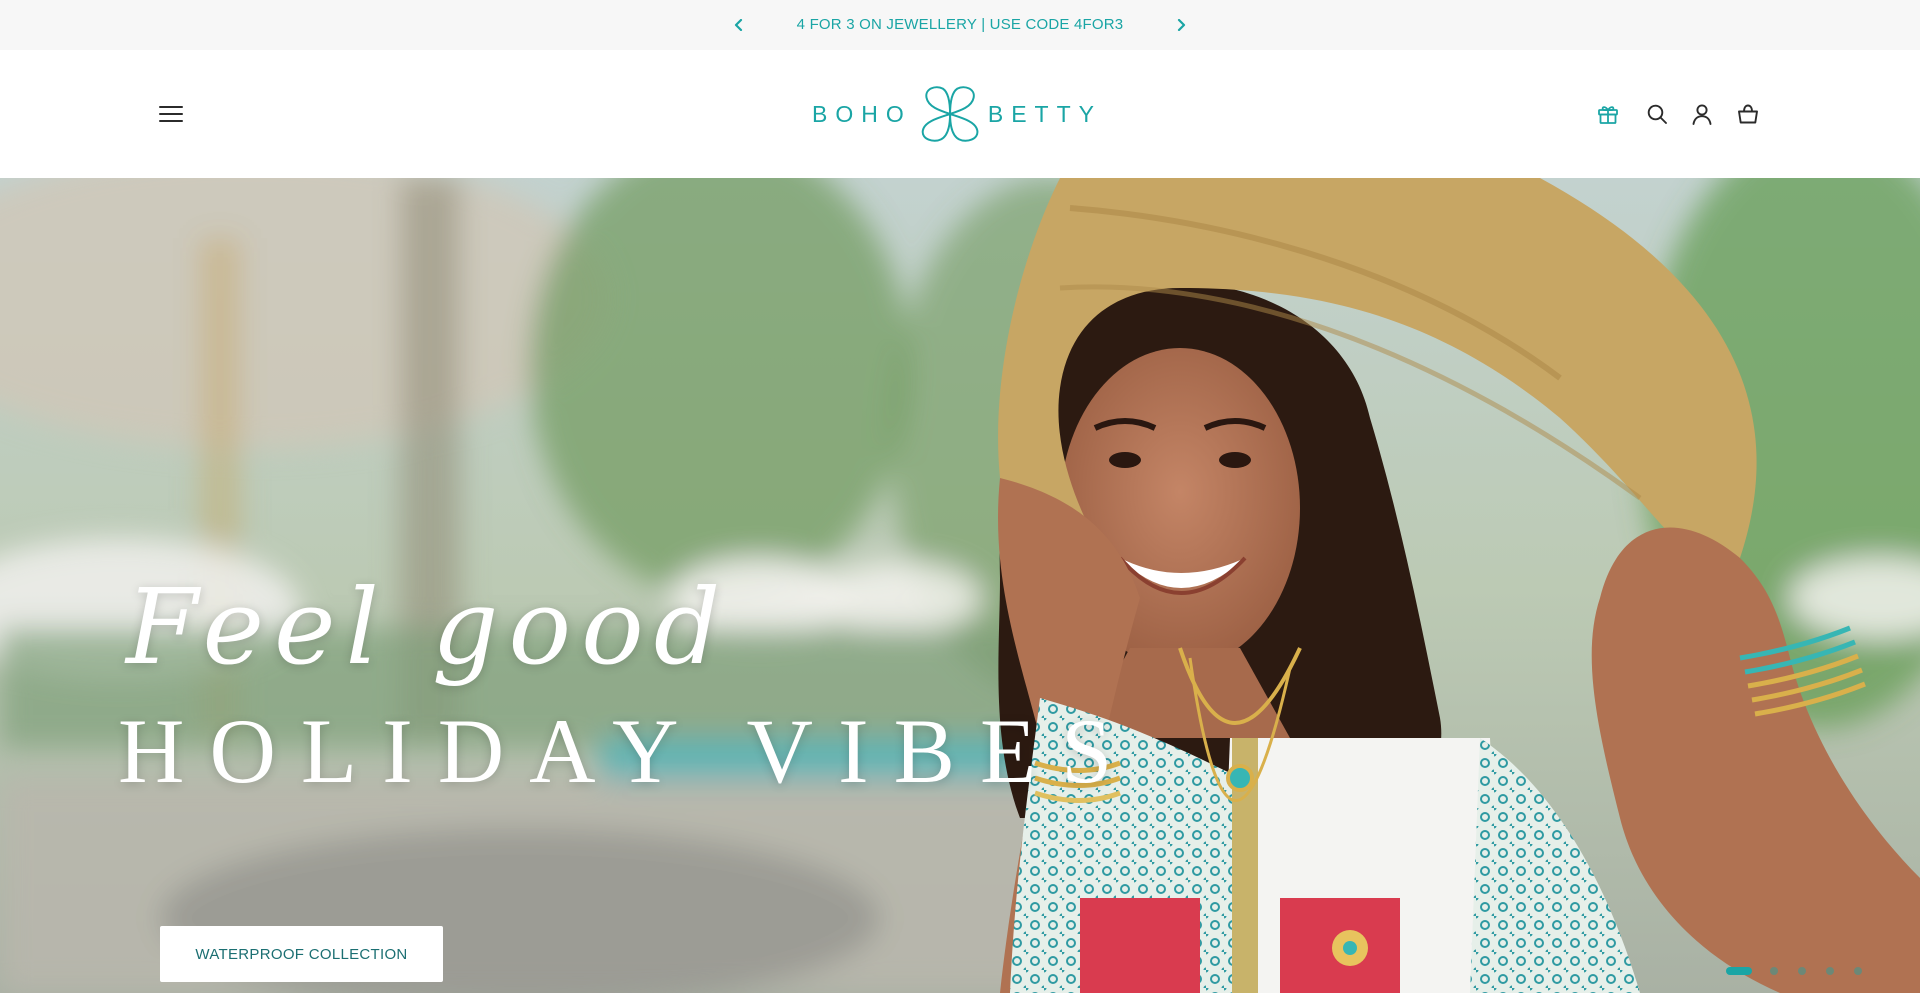 This screenshot has height=993, width=1920. Describe the element at coordinates (628, 751) in the screenshot. I see `hero-headline: HOLIDAY VIBES` at that location.